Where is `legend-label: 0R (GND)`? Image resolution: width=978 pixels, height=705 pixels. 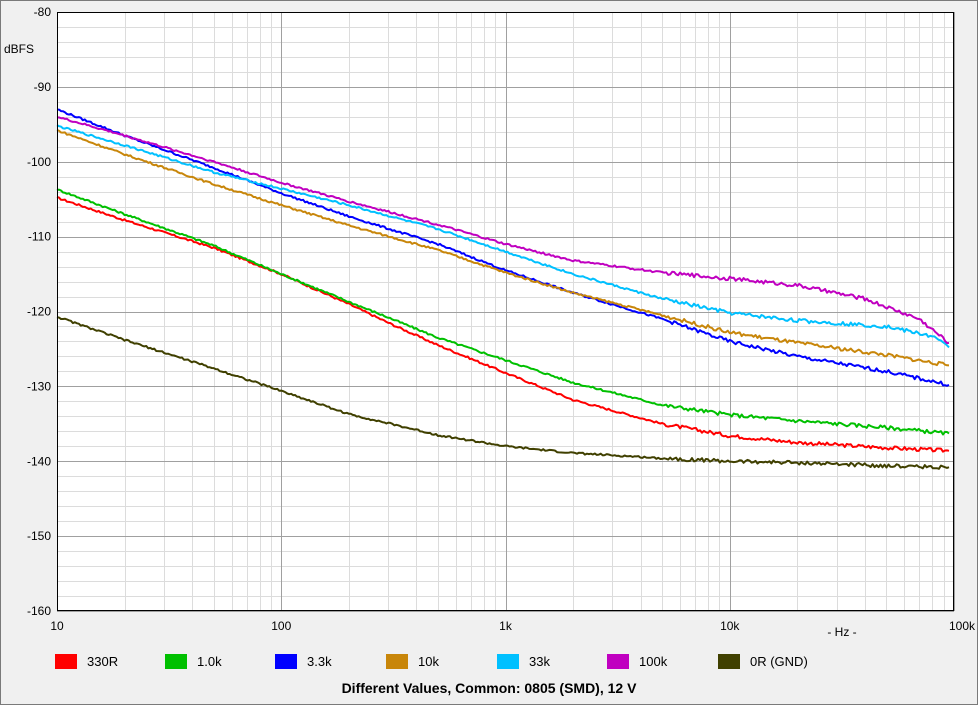
legend-label: 0R (GND) is located at coordinates (779, 661).